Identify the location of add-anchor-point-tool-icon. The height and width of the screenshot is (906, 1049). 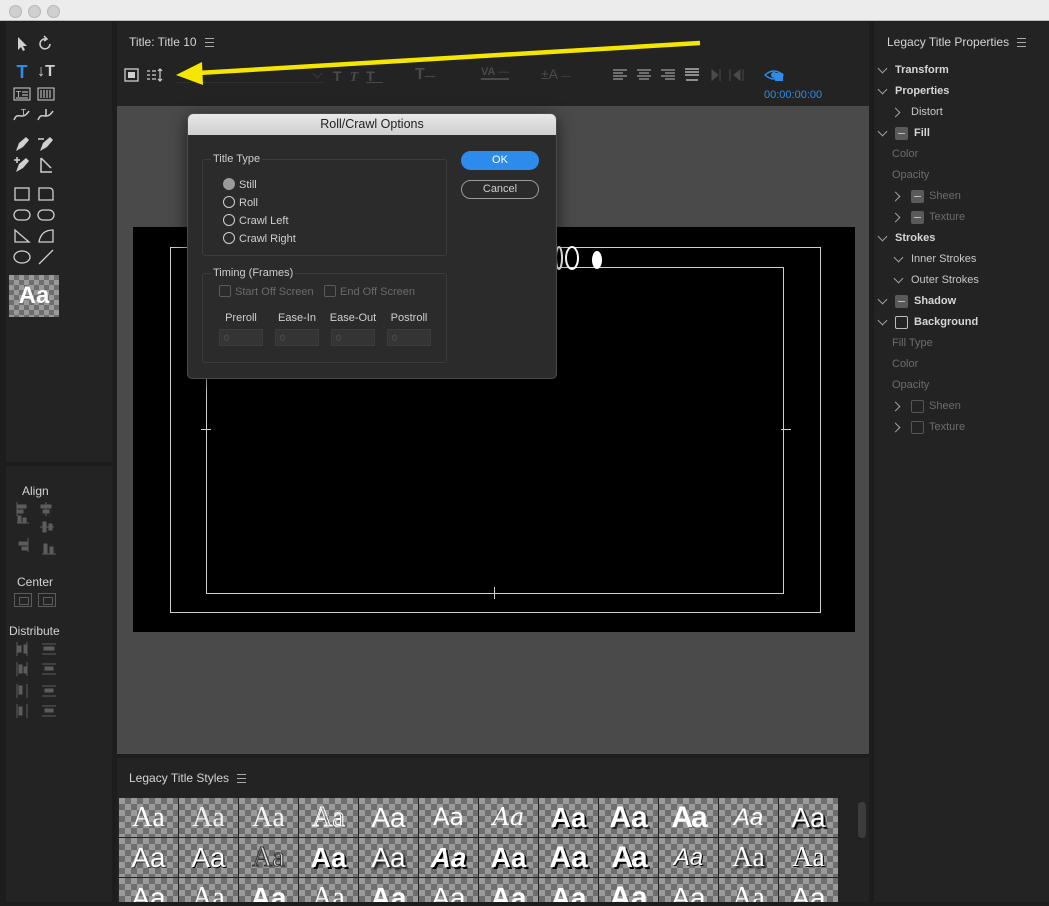
(22, 165).